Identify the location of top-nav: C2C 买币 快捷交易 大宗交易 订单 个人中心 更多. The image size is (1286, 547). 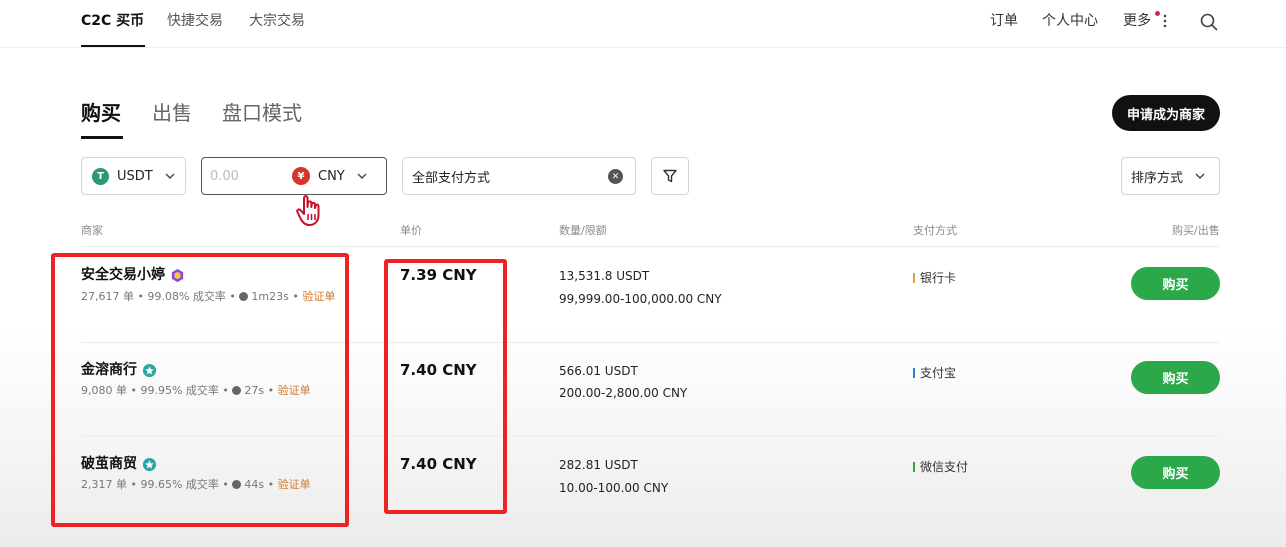
(643, 24).